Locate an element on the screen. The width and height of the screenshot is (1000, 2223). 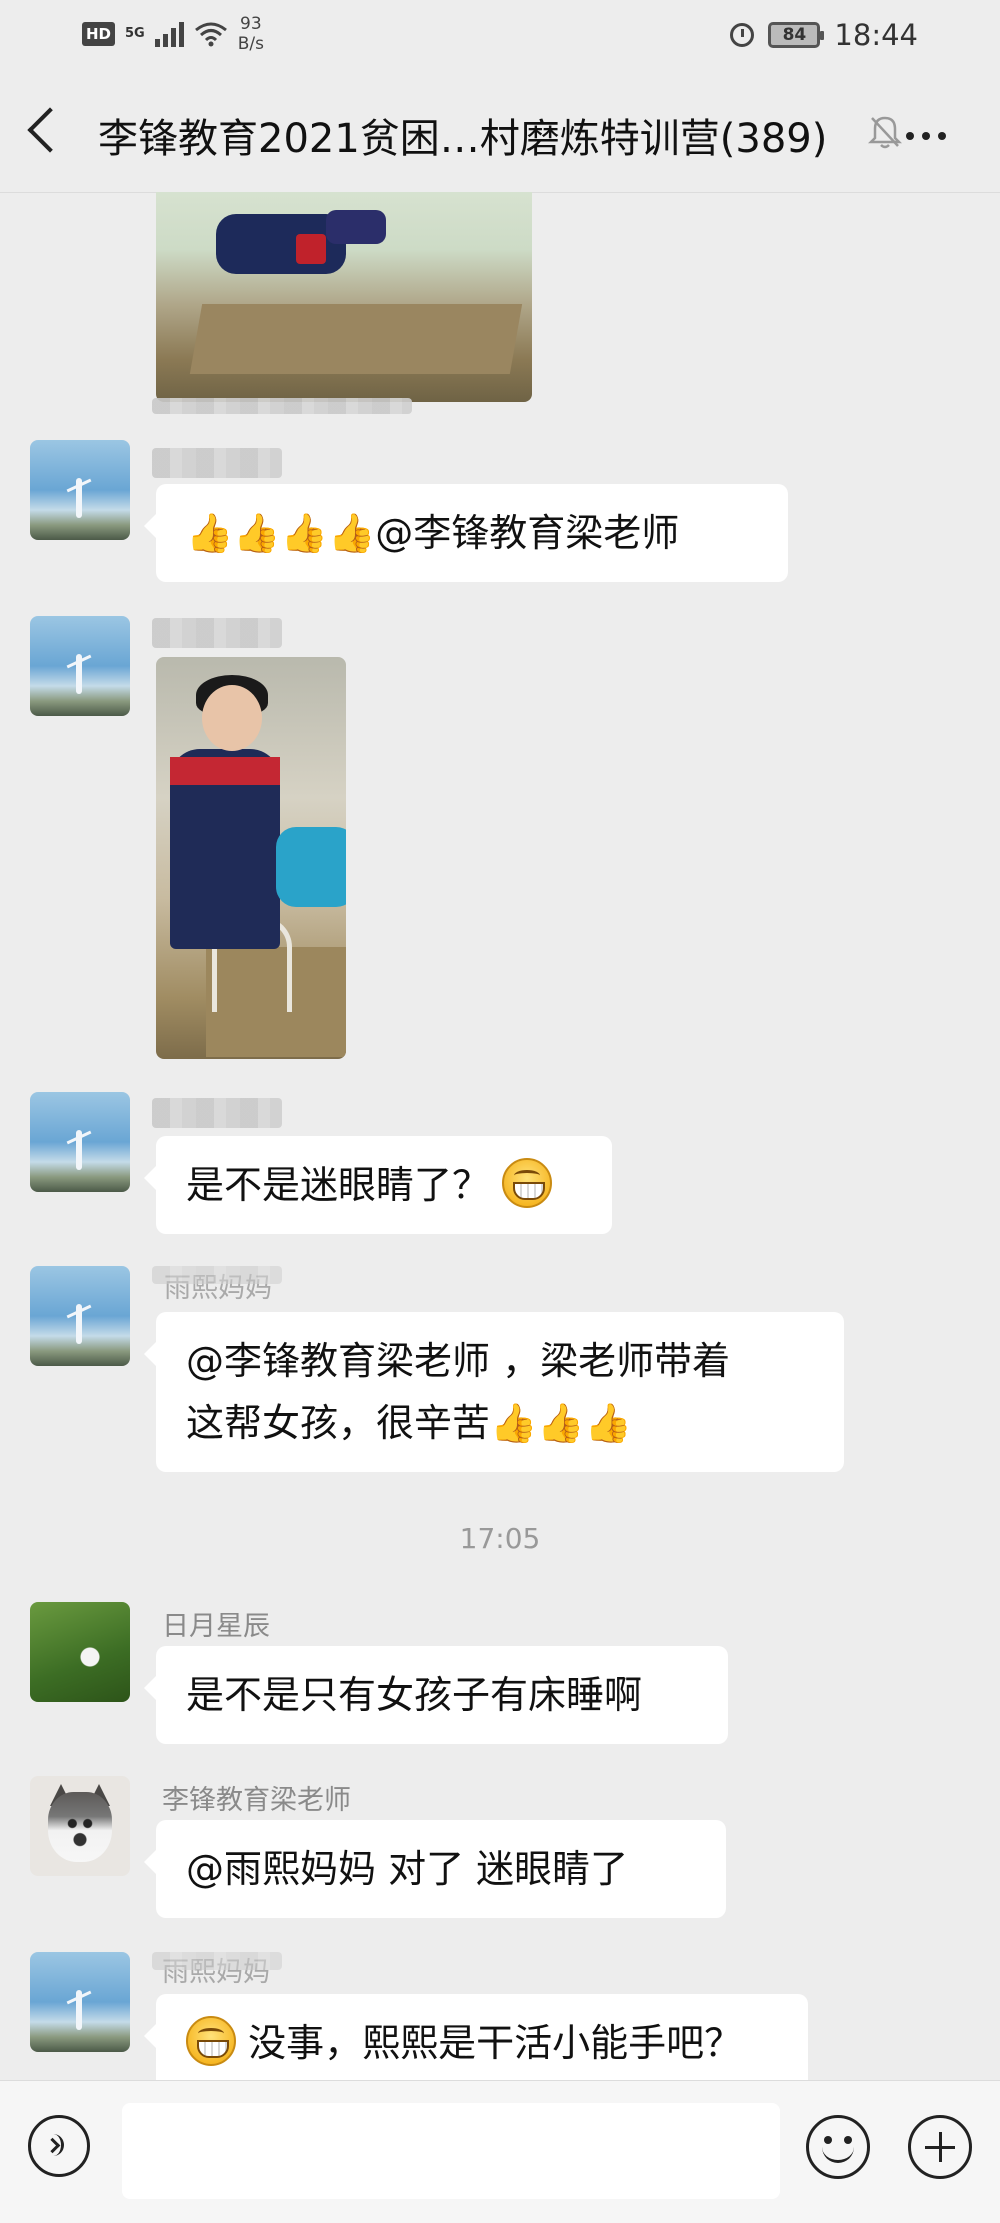
chat-image-girl-wiping-eyes is located at coordinates (251, 858).